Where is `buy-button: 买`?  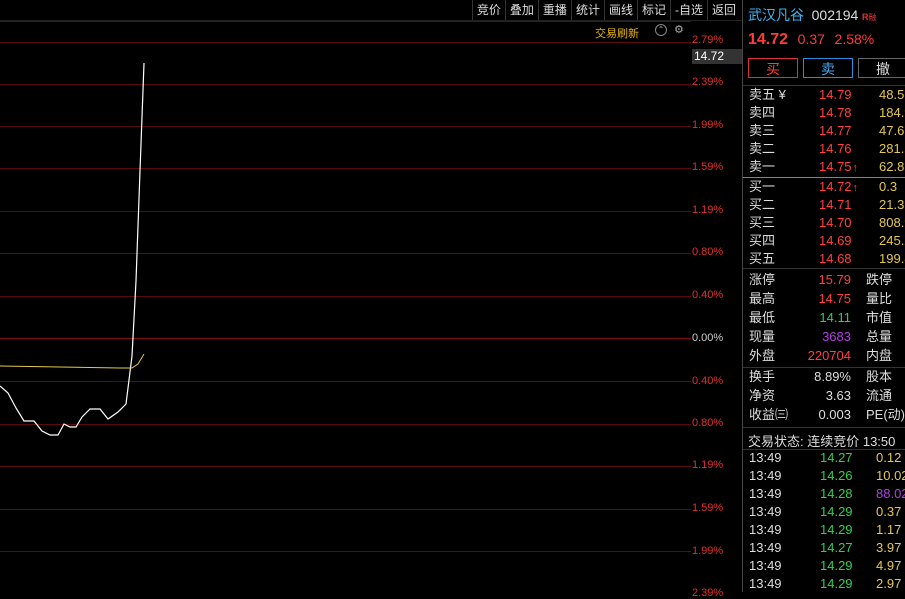
buy-button: 买 is located at coordinates (773, 68).